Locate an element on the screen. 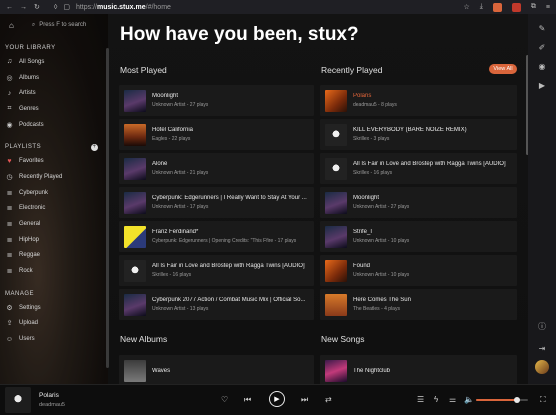  library-heading: YOUR LIBRARY is located at coordinates (30, 48).